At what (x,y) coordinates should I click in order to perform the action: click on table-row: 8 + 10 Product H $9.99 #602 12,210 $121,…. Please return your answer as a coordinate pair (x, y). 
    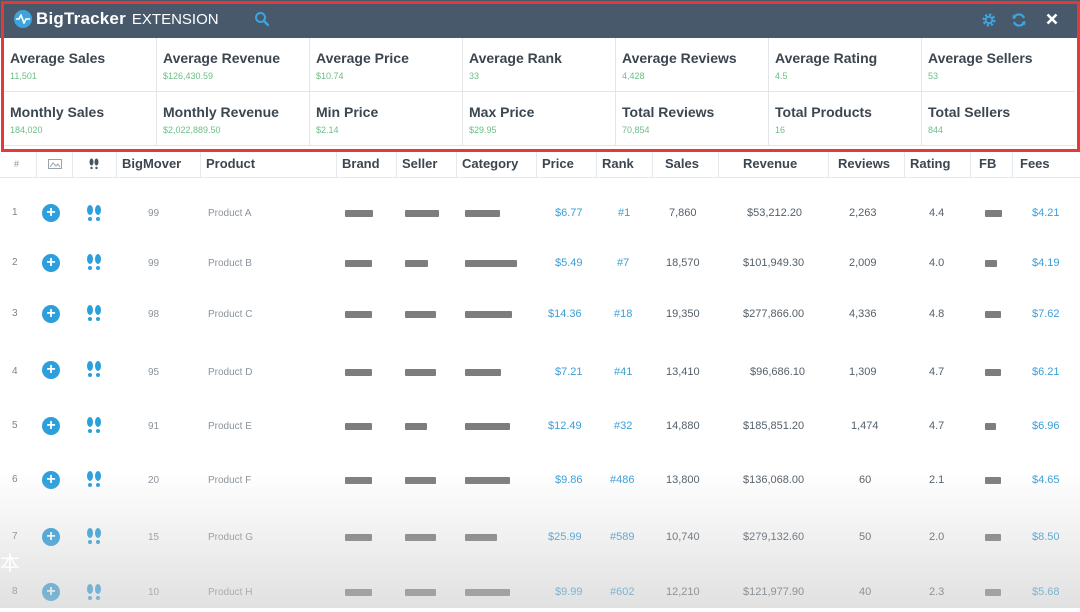
    Looking at the image, I should click on (540, 592).